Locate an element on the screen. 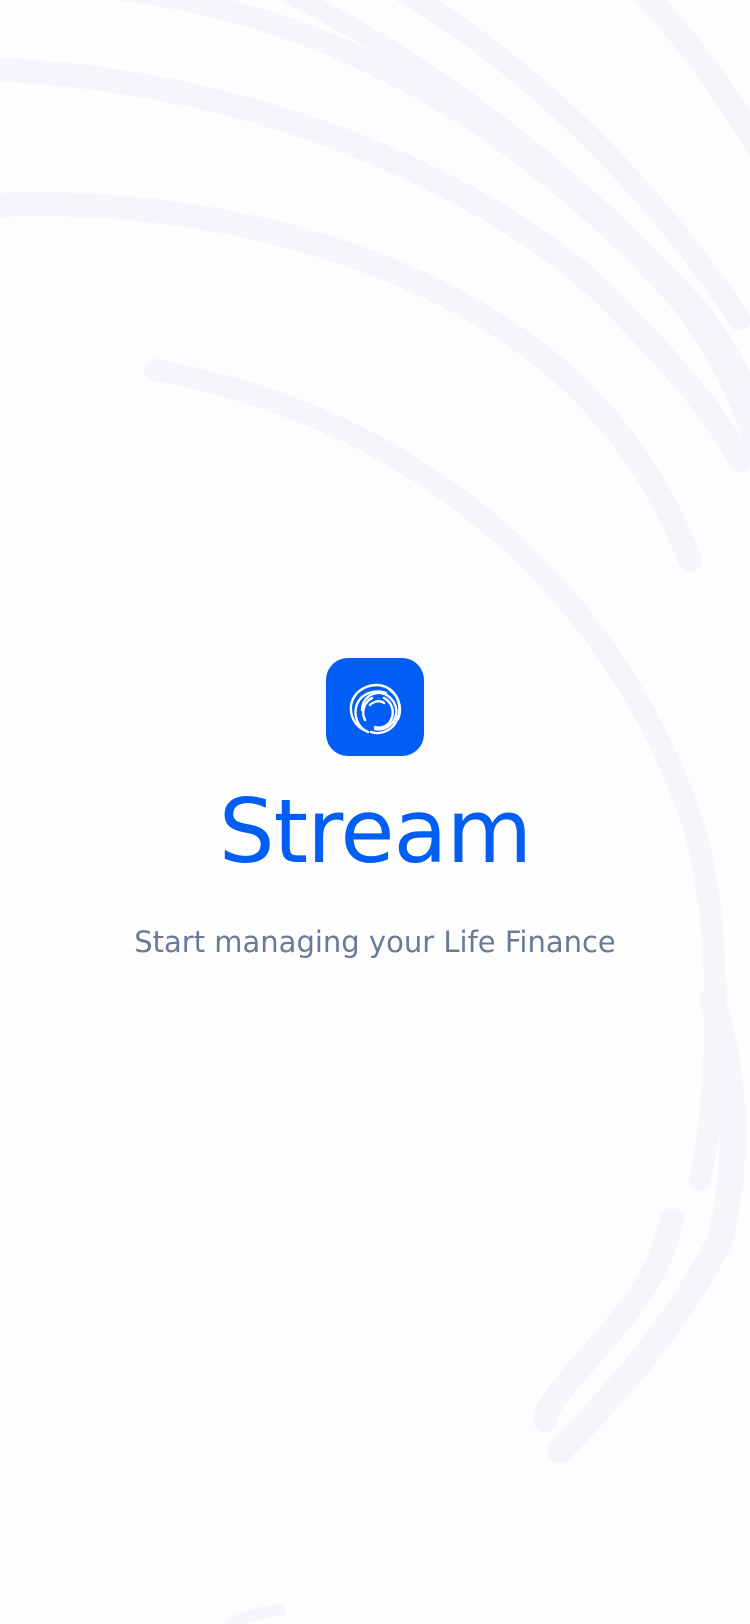 The width and height of the screenshot is (750, 1624). app-name: Stream is located at coordinates (375, 831).